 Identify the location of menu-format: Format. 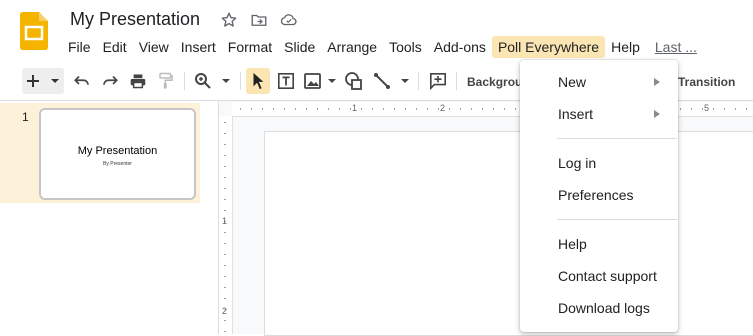
(250, 47).